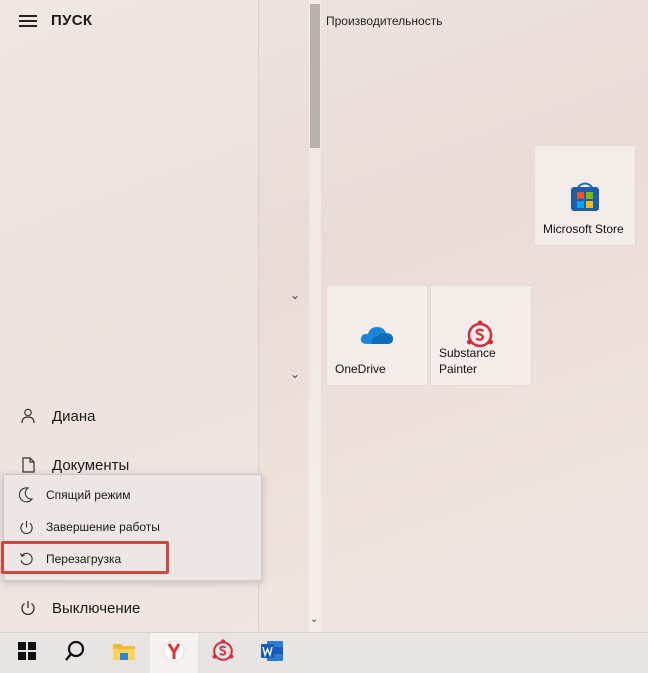  What do you see at coordinates (384, 21) in the screenshot?
I see `tiles-section-title: Производительность` at bounding box center [384, 21].